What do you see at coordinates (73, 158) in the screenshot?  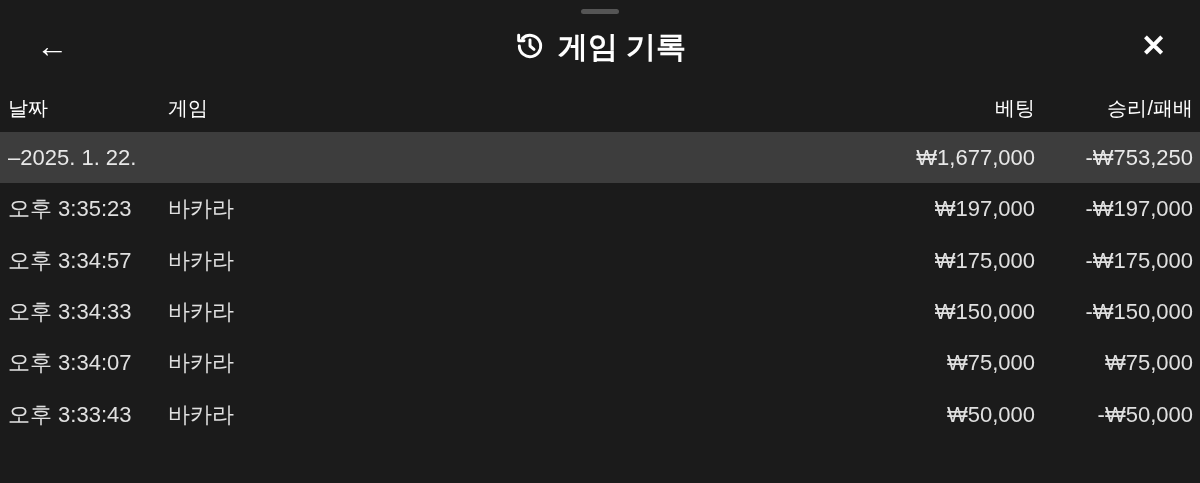 I see `group-date: –2025. 1. 22.` at bounding box center [73, 158].